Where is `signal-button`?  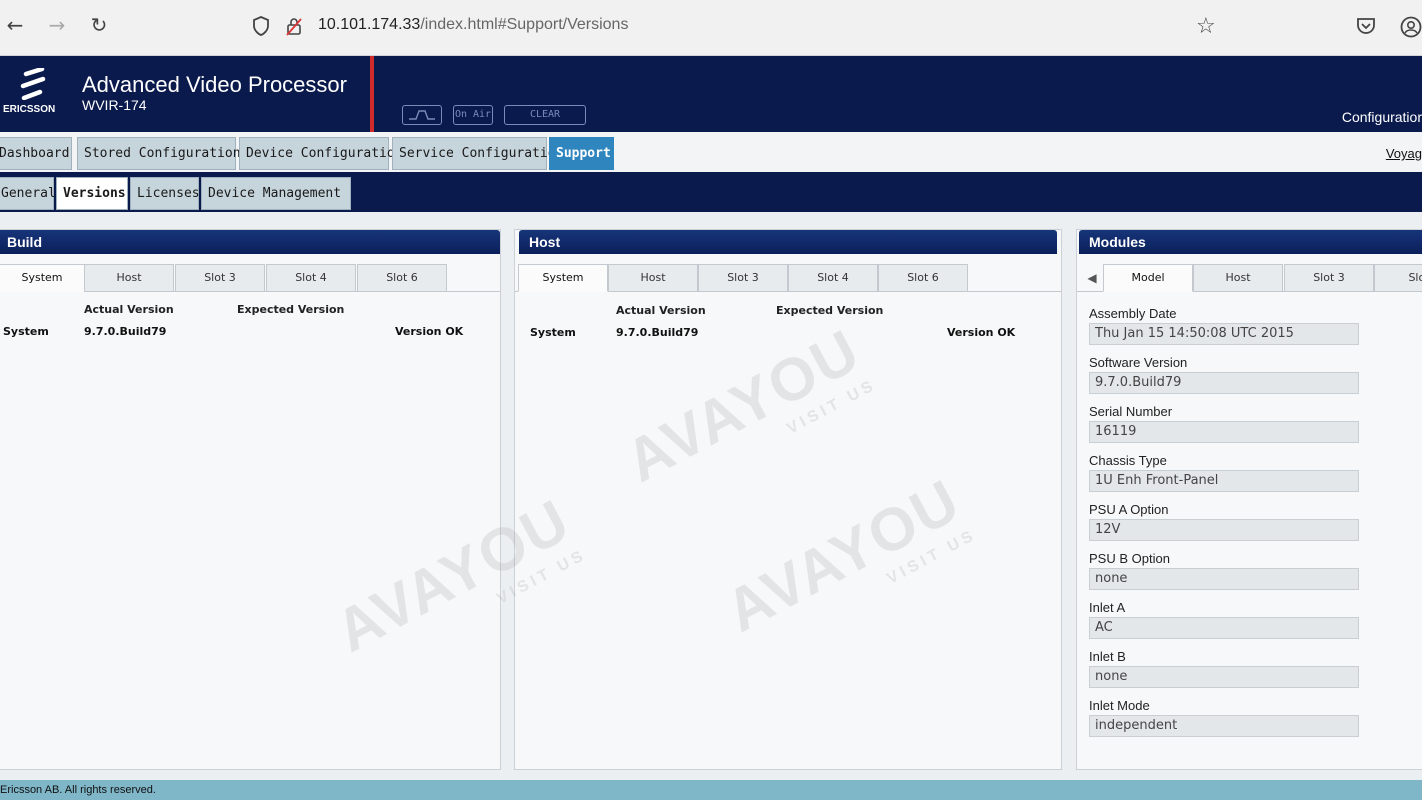 signal-button is located at coordinates (422, 115).